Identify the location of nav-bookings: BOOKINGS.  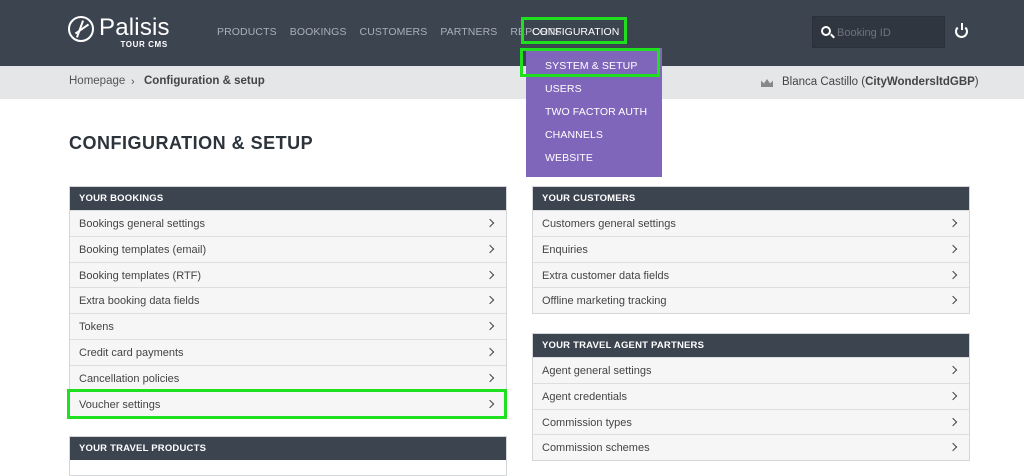
(318, 32).